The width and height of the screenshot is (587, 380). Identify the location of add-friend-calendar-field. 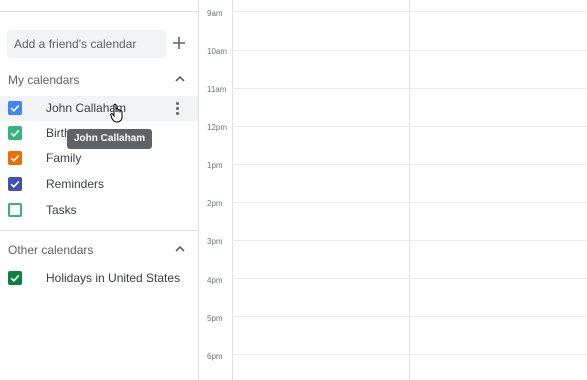
(86, 44).